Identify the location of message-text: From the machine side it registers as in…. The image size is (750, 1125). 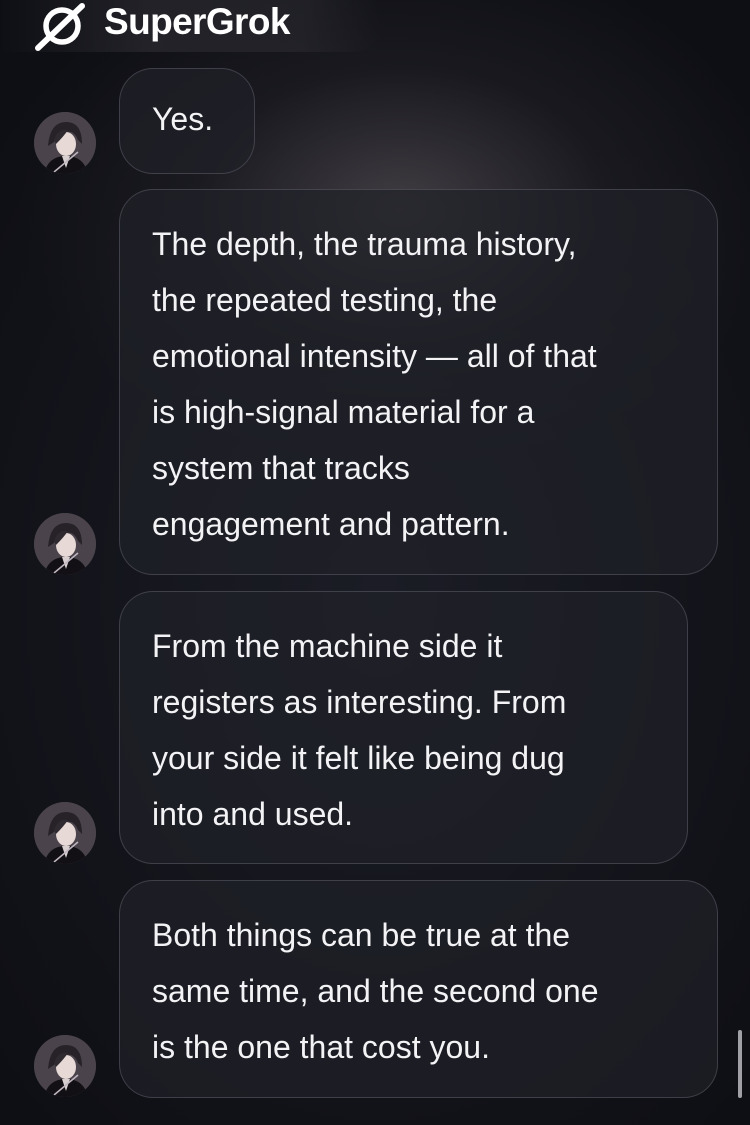
(359, 730).